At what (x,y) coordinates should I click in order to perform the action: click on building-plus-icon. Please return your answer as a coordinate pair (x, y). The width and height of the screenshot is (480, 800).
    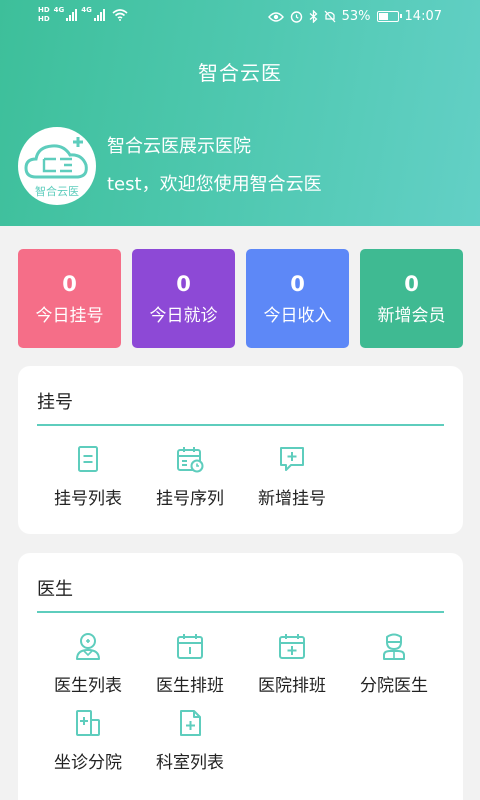
    Looking at the image, I should click on (88, 723).